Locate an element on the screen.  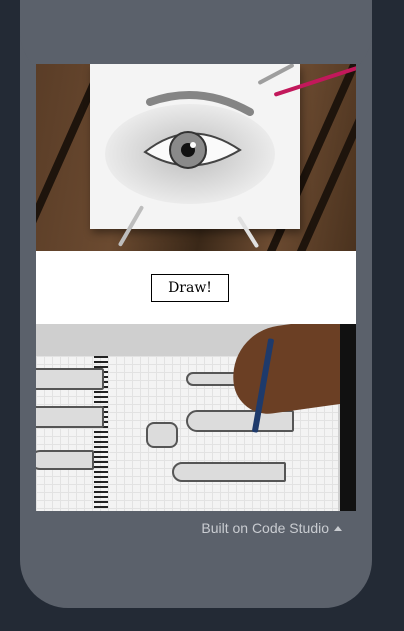
drawing-paper is located at coordinates (195, 146).